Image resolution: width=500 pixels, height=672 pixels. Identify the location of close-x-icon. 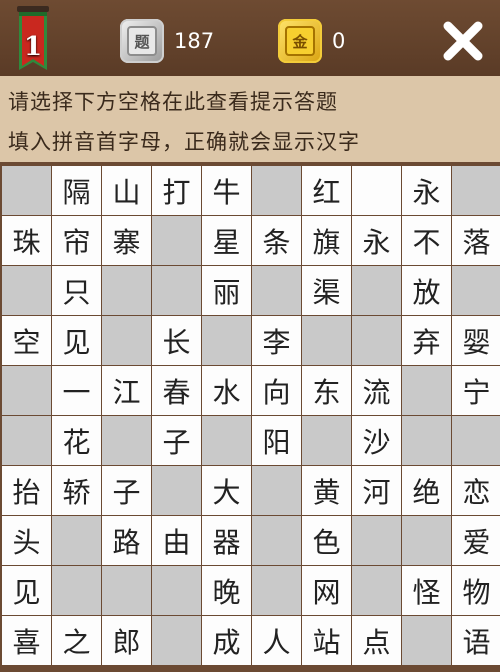
(463, 41).